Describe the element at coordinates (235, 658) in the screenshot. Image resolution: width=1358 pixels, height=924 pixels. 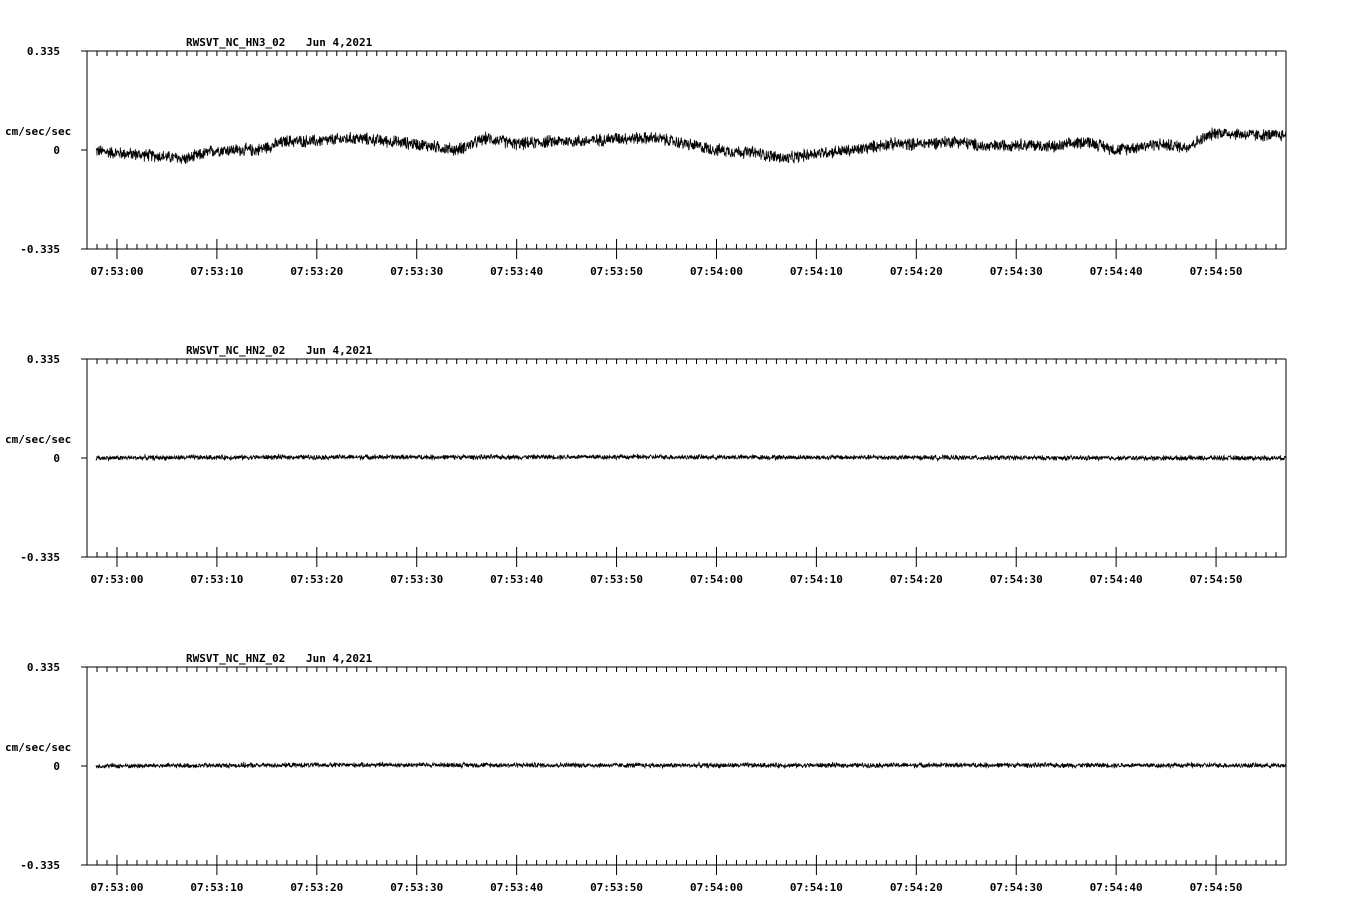
I see `chart-title: RWSVT_NC_HNZ_02` at that location.